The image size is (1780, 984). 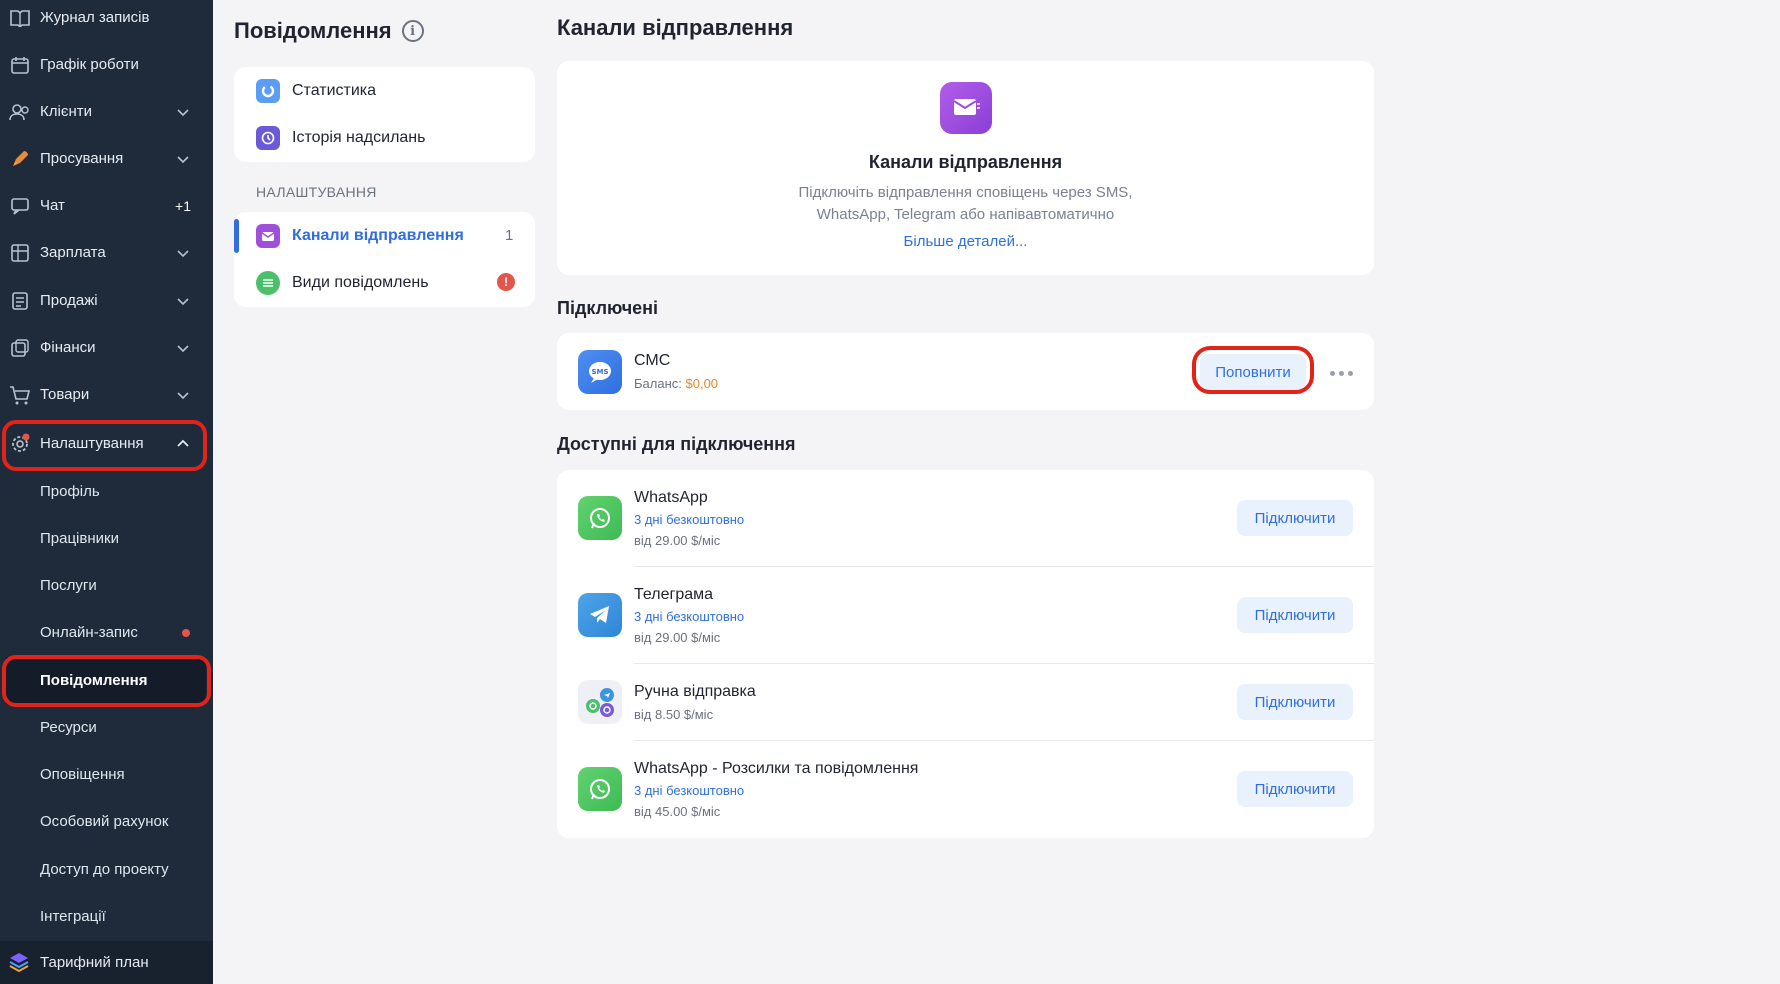 What do you see at coordinates (360, 236) in the screenshot?
I see `menu-item-channels: Канали відправлення` at bounding box center [360, 236].